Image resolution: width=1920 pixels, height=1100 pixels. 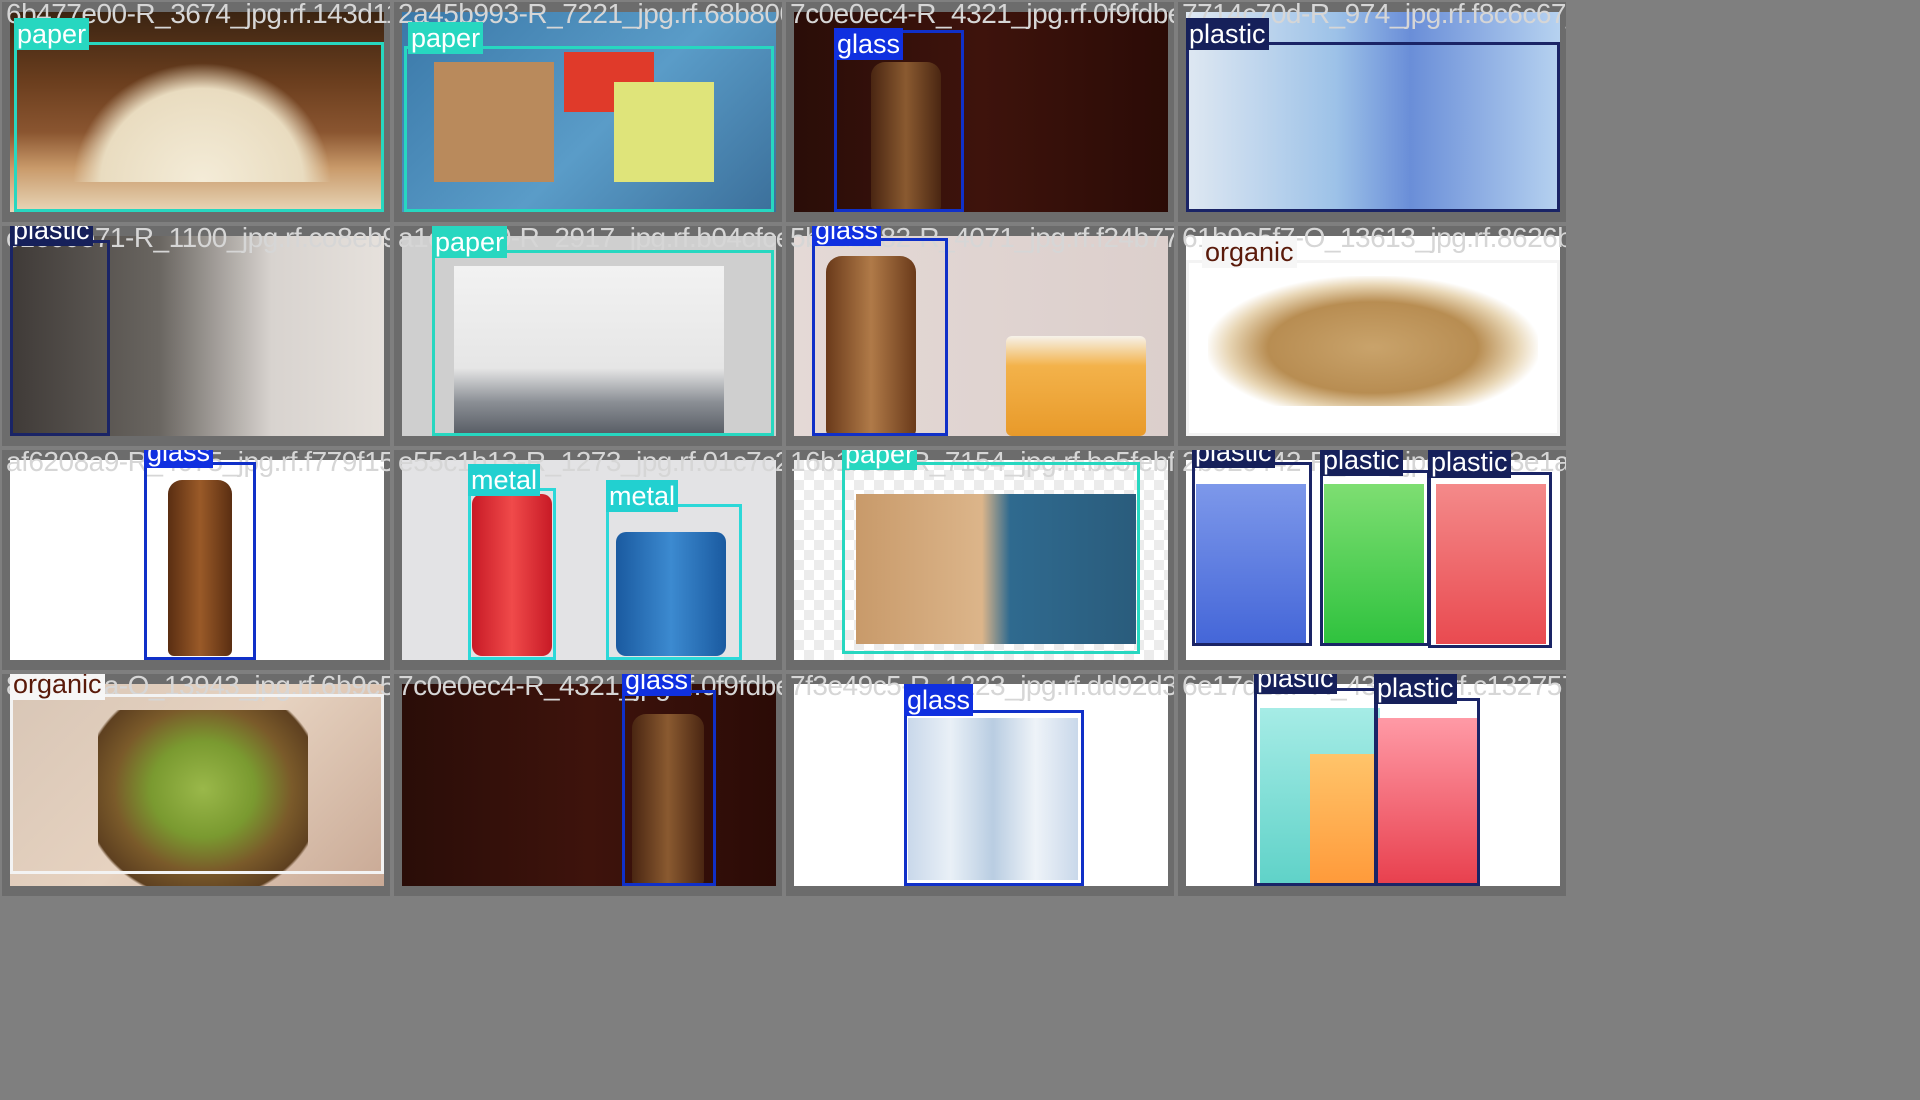 I want to click on tile-4: 7714c70d-R_974_jpg.rf.f8c6c67_c7 plastic, so click(x=1372, y=112).